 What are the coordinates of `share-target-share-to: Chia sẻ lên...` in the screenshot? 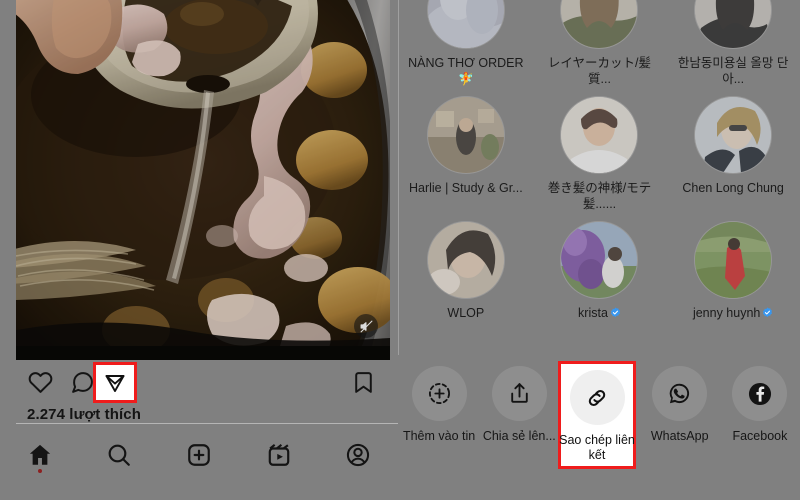 It's located at (519, 421).